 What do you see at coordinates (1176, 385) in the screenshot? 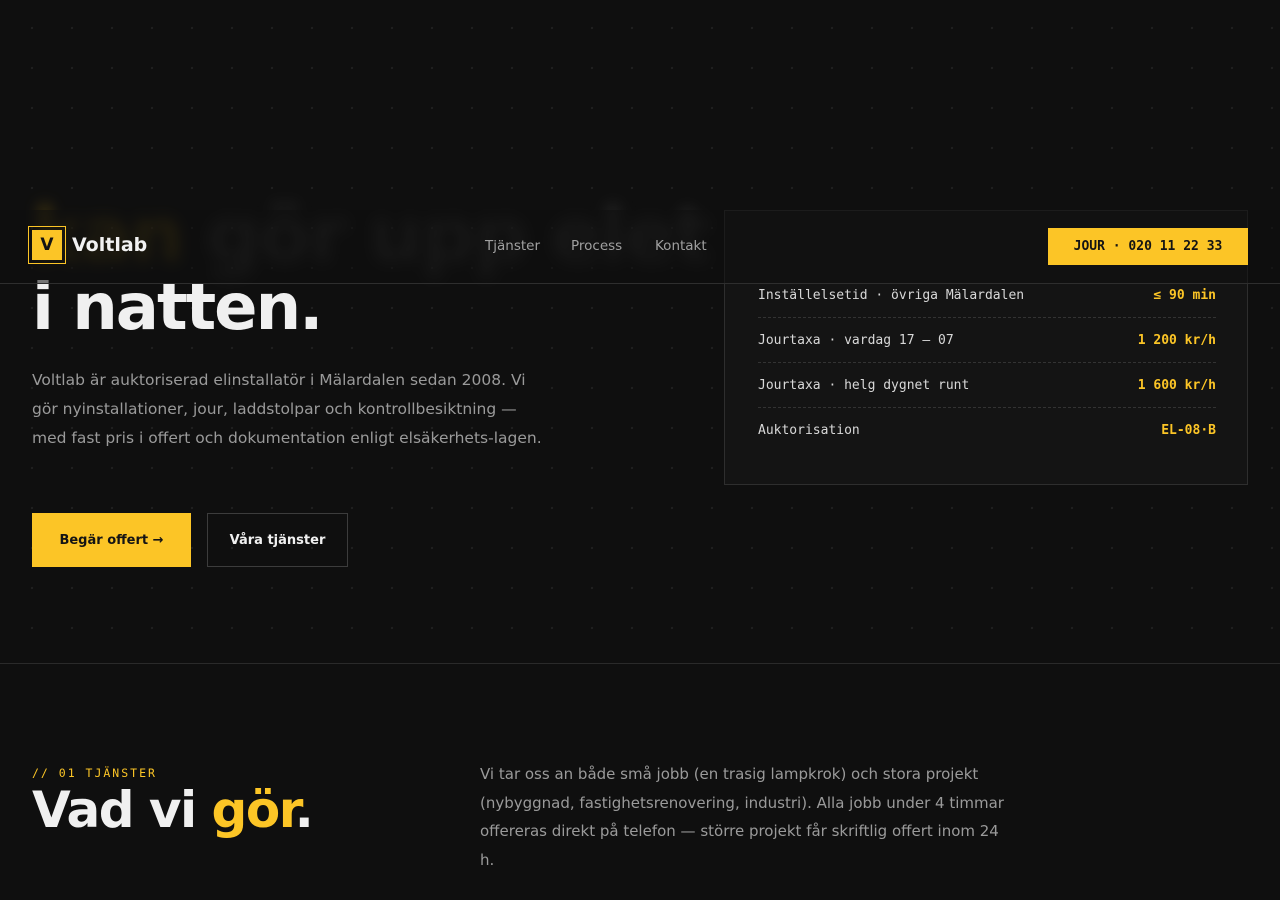
I see `info-row-value: 1 600 kr/h` at bounding box center [1176, 385].